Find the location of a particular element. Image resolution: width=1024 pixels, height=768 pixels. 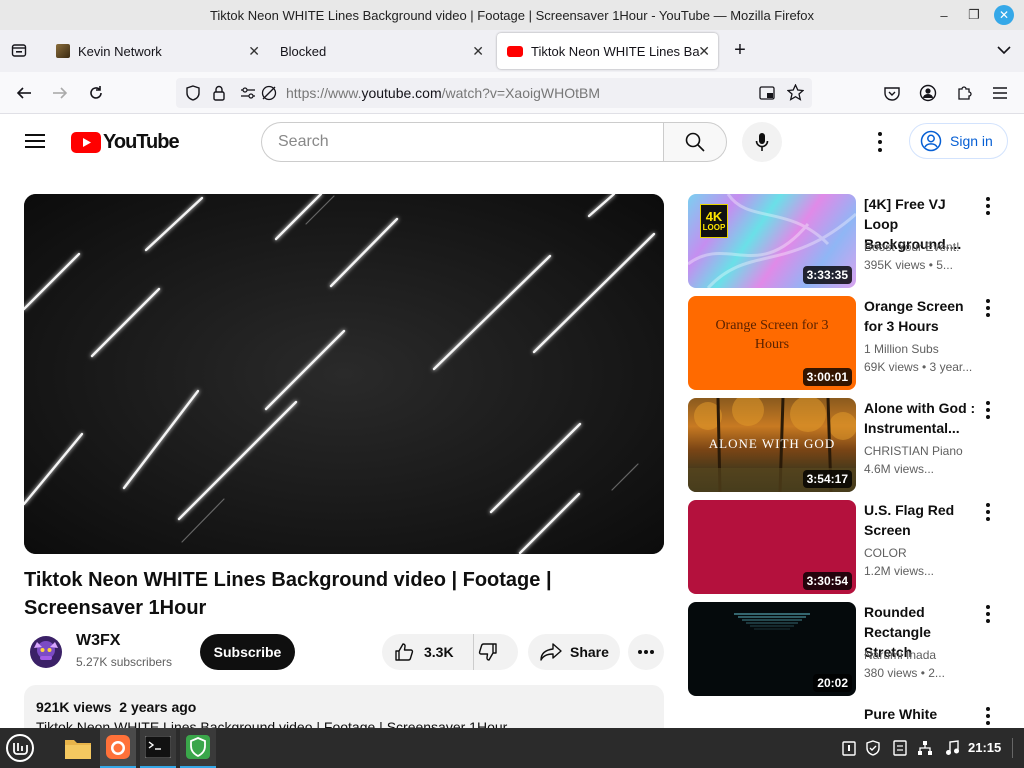

tab-label: Blocked is located at coordinates (303, 51).